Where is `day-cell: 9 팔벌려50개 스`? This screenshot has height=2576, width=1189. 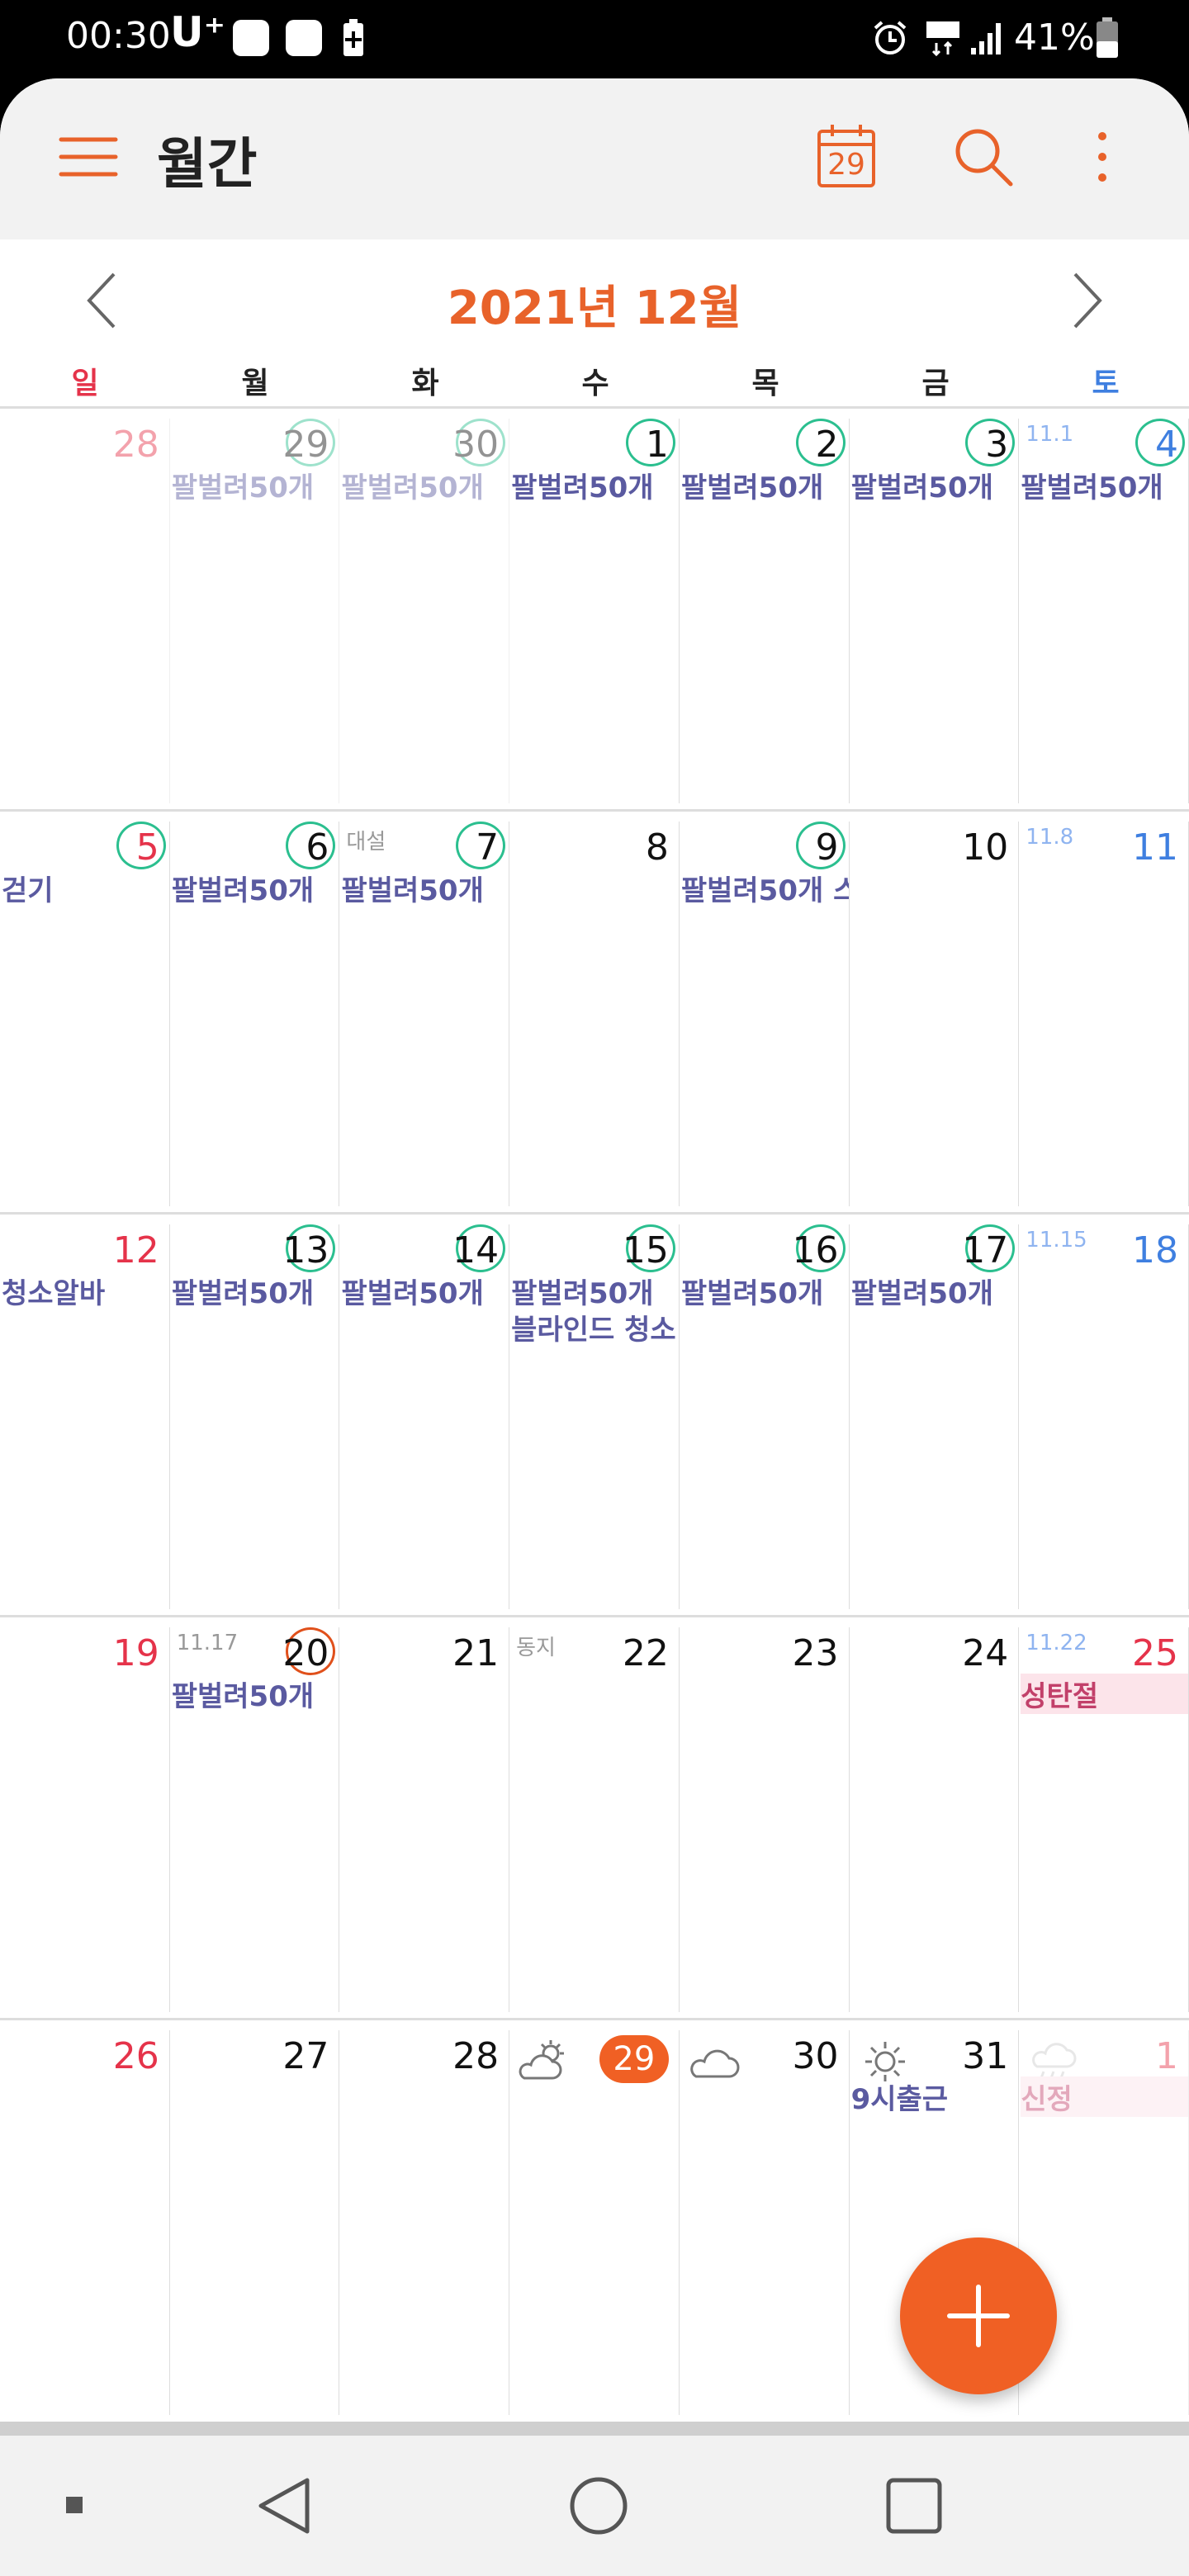
day-cell: 9 팔벌려50개 스 is located at coordinates (765, 1014).